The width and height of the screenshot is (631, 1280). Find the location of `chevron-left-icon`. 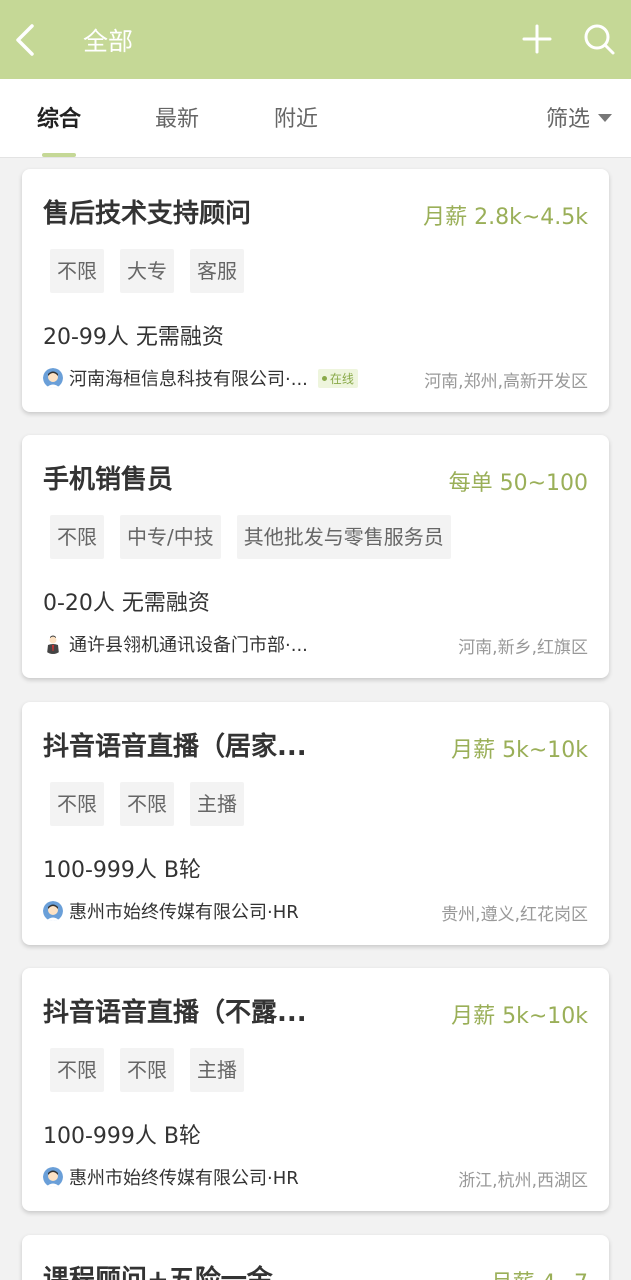

chevron-left-icon is located at coordinates (25, 40).